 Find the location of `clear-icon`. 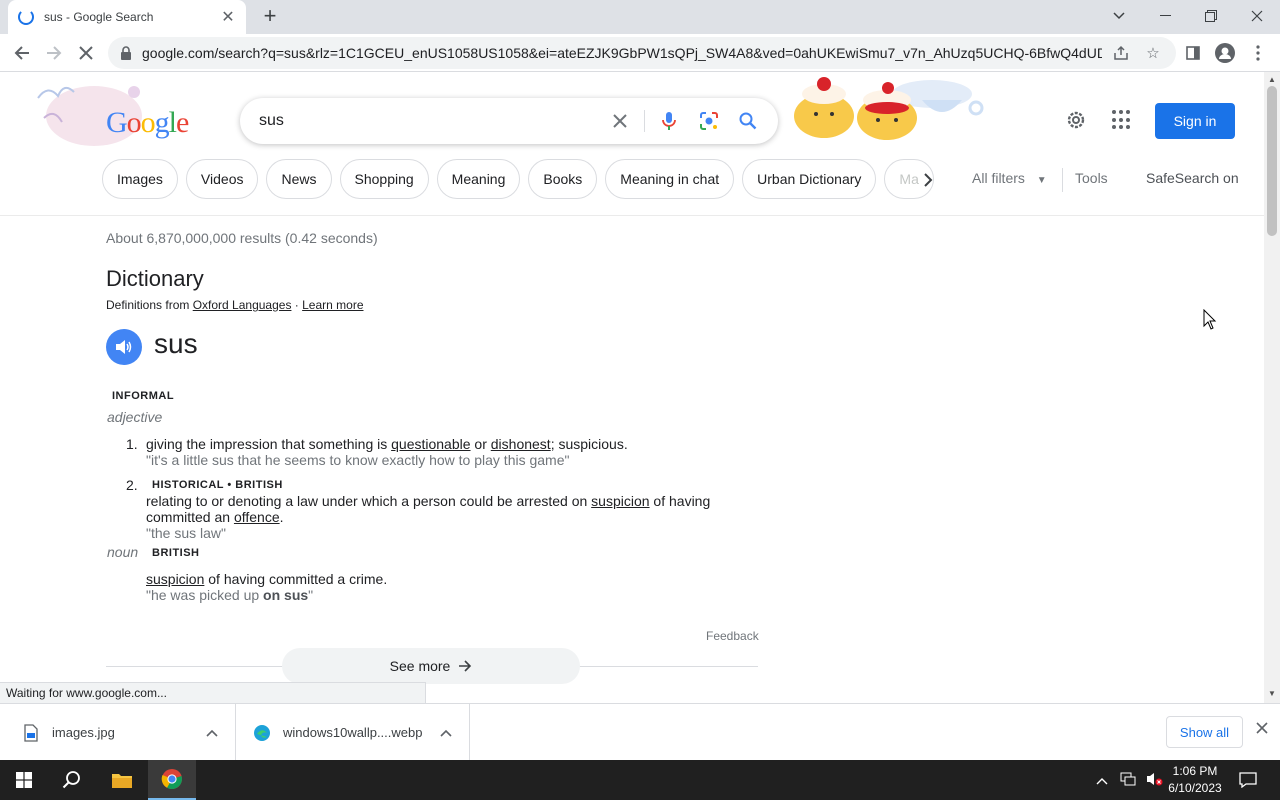

clear-icon is located at coordinates (620, 121).